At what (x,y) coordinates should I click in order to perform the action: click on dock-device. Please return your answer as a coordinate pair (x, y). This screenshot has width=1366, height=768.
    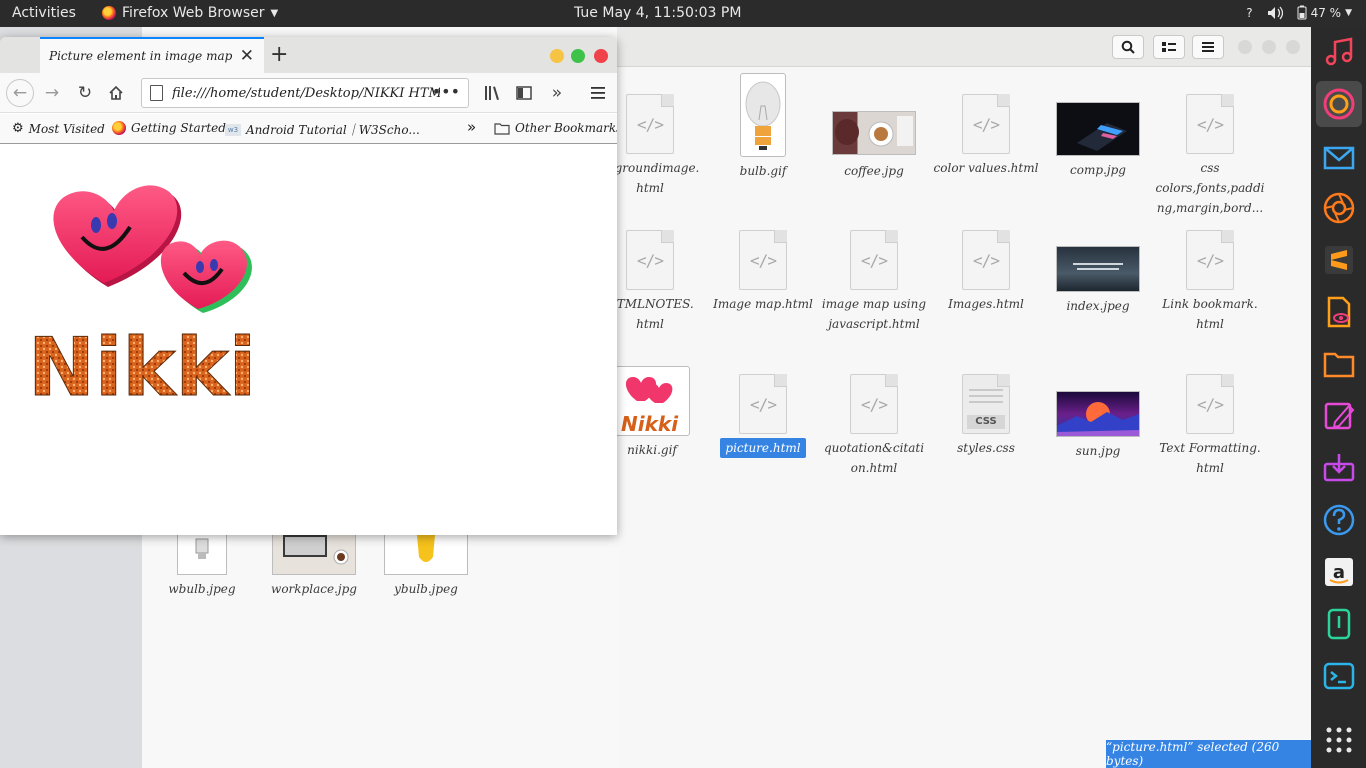
    Looking at the image, I should click on (1339, 624).